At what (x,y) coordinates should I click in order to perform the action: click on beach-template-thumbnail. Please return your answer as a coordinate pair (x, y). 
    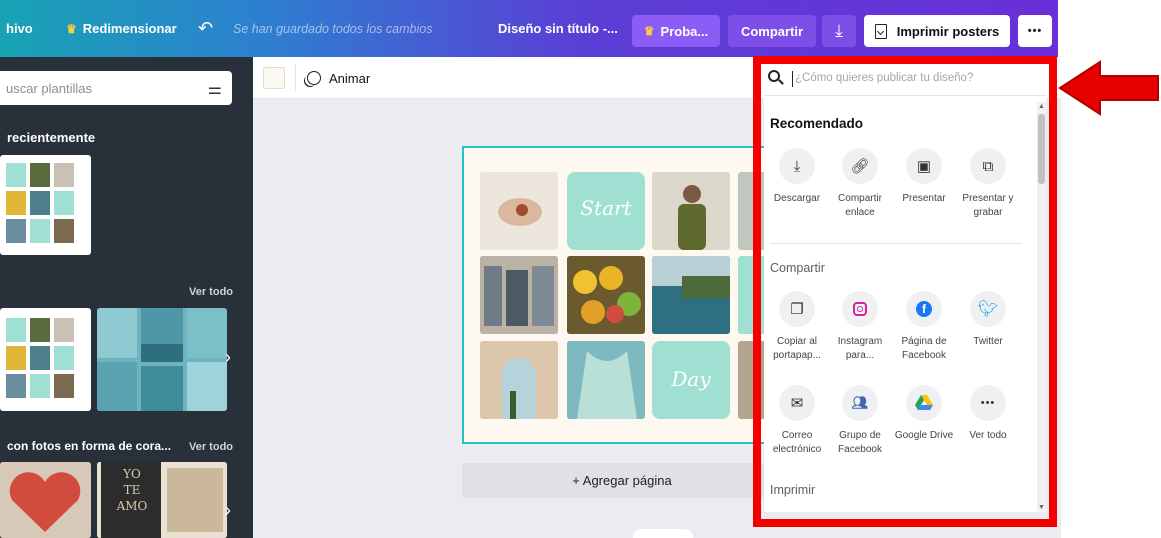
    Looking at the image, I should click on (162, 359).